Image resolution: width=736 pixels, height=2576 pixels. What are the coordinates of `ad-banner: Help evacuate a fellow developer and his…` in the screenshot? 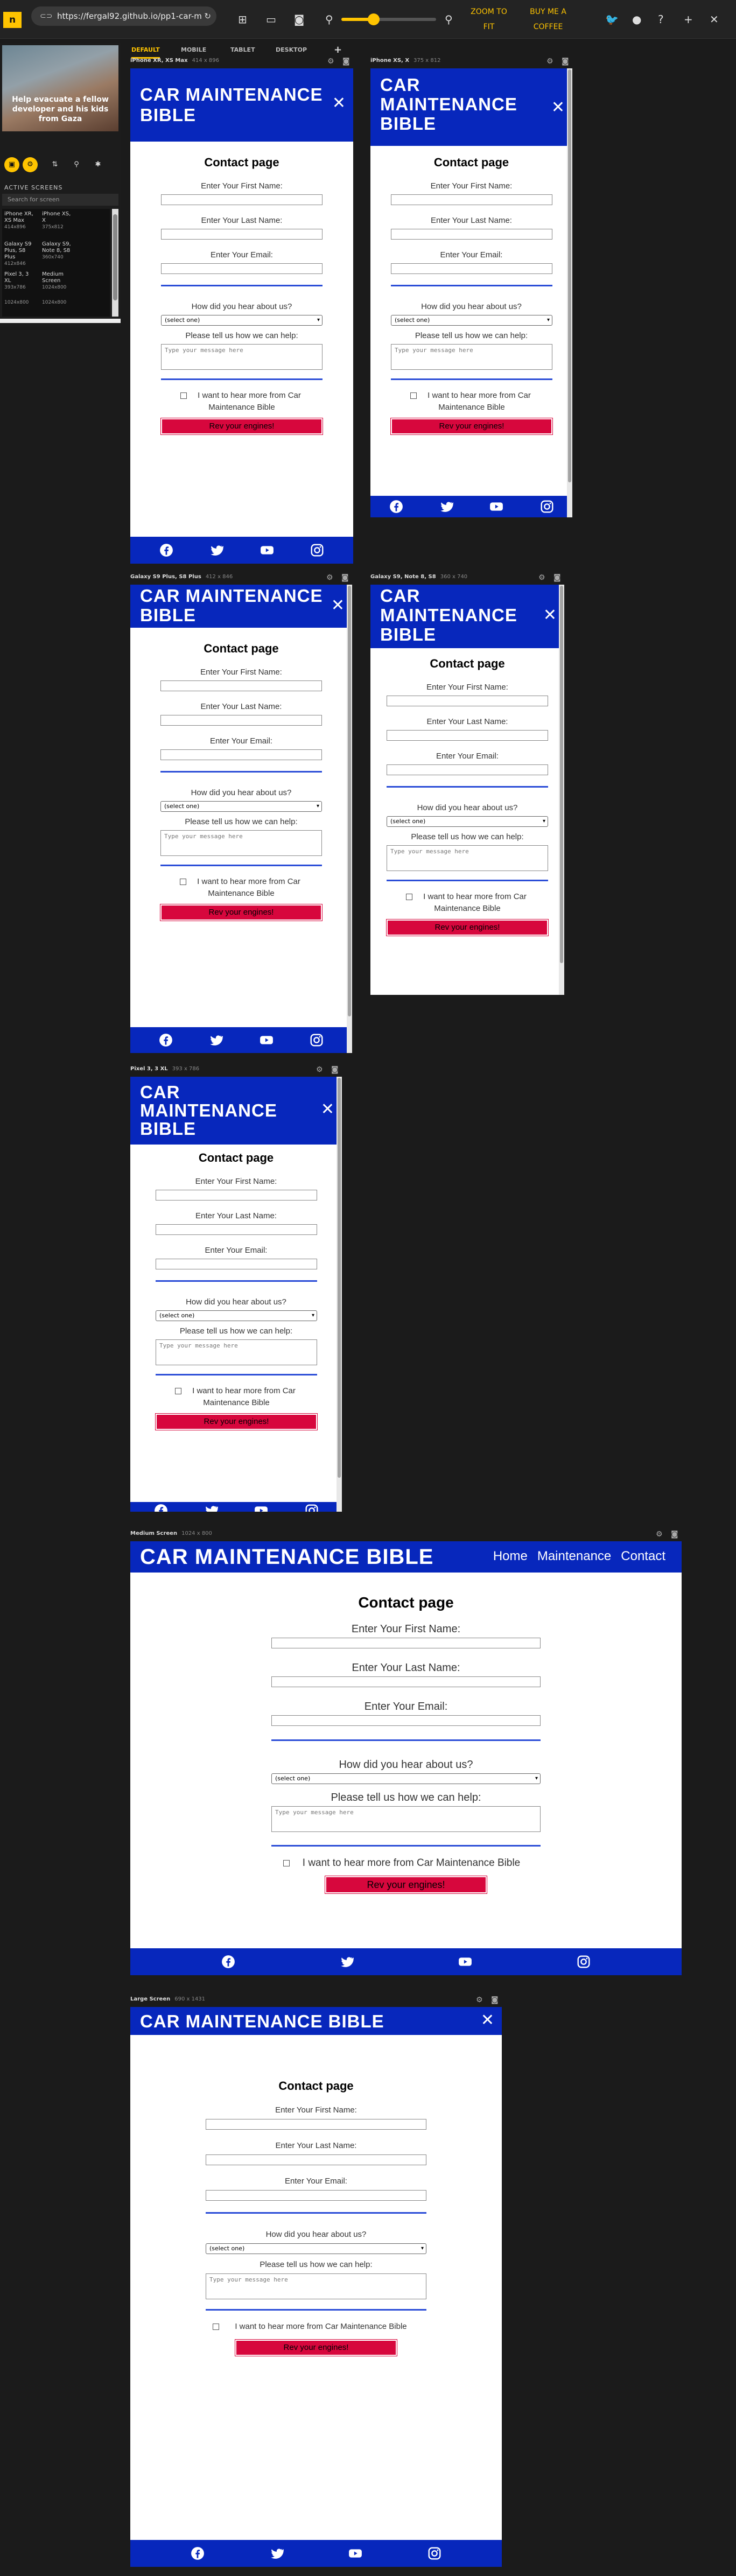 It's located at (60, 88).